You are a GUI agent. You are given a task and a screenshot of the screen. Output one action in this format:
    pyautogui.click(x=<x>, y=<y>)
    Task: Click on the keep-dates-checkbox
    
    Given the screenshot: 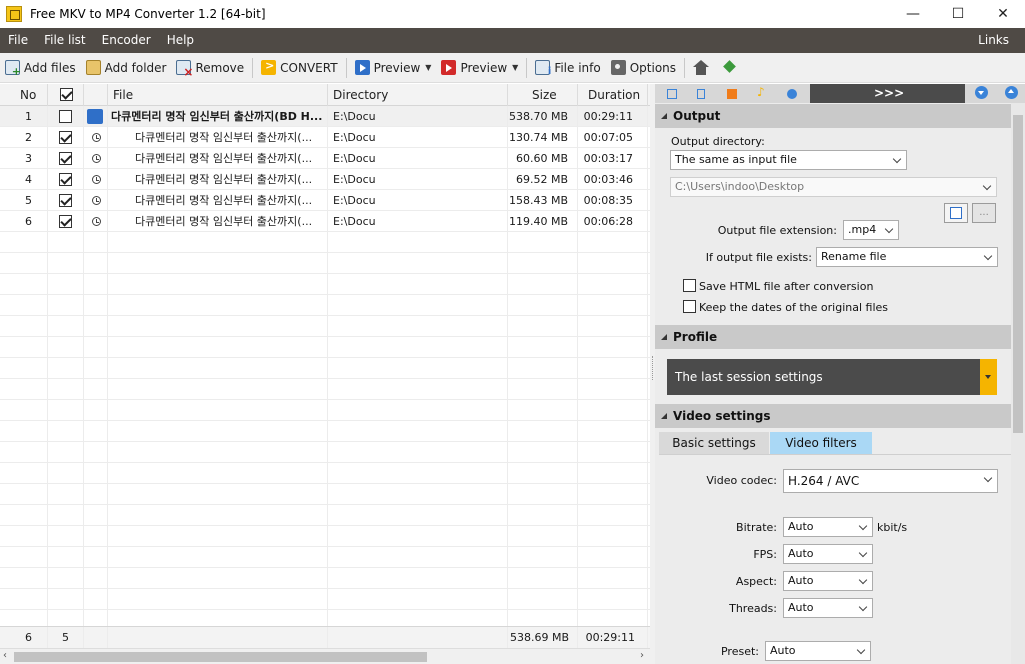 What is the action you would take?
    pyautogui.click(x=689, y=306)
    